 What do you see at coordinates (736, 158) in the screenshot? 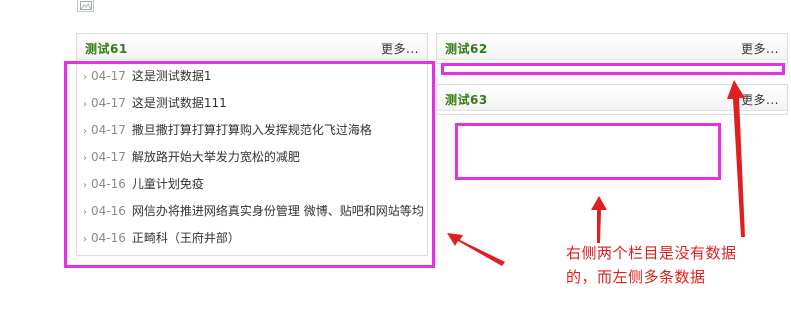
I see `arrow-up-right-icon` at bounding box center [736, 158].